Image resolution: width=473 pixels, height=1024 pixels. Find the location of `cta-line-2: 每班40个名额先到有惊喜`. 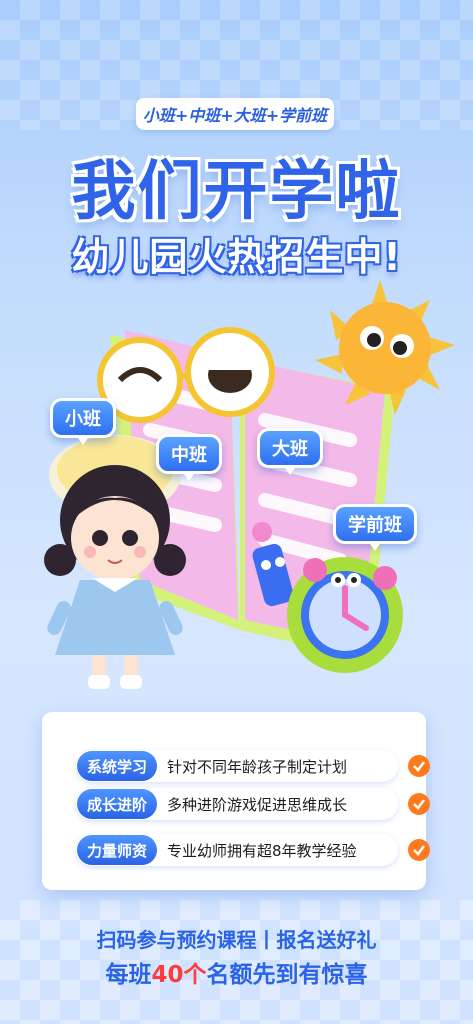

cta-line-2: 每班40个名额先到有惊喜 is located at coordinates (236, 972).